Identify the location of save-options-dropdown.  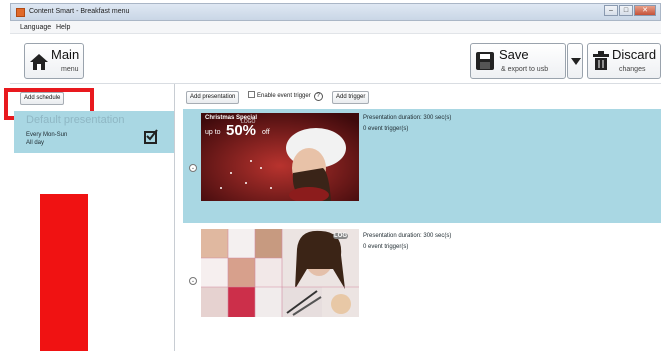
(575, 61).